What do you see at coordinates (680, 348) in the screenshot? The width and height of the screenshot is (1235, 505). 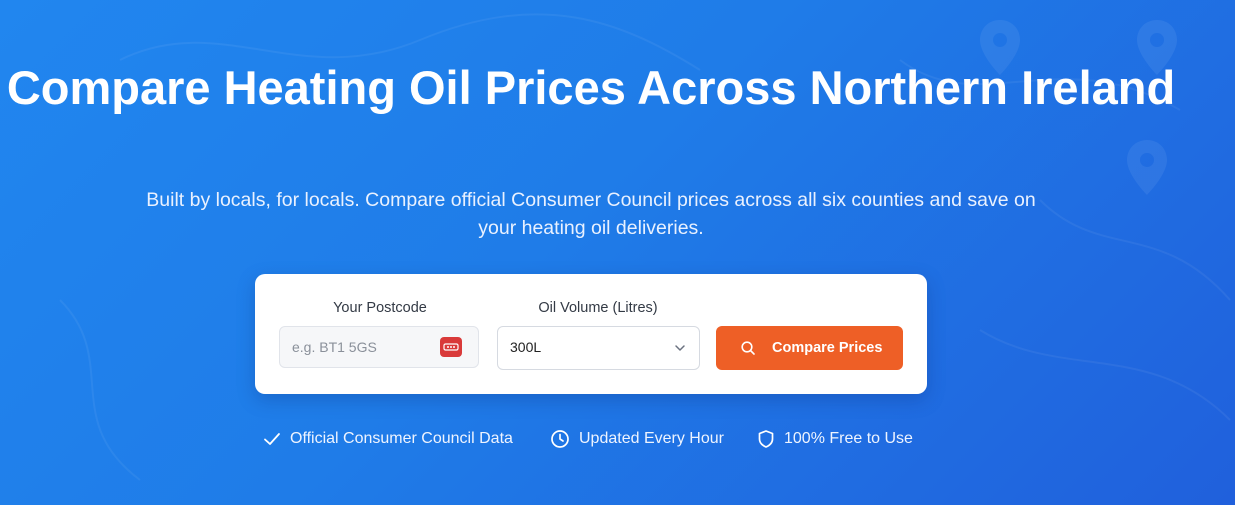 I see `chevron-down-icon` at bounding box center [680, 348].